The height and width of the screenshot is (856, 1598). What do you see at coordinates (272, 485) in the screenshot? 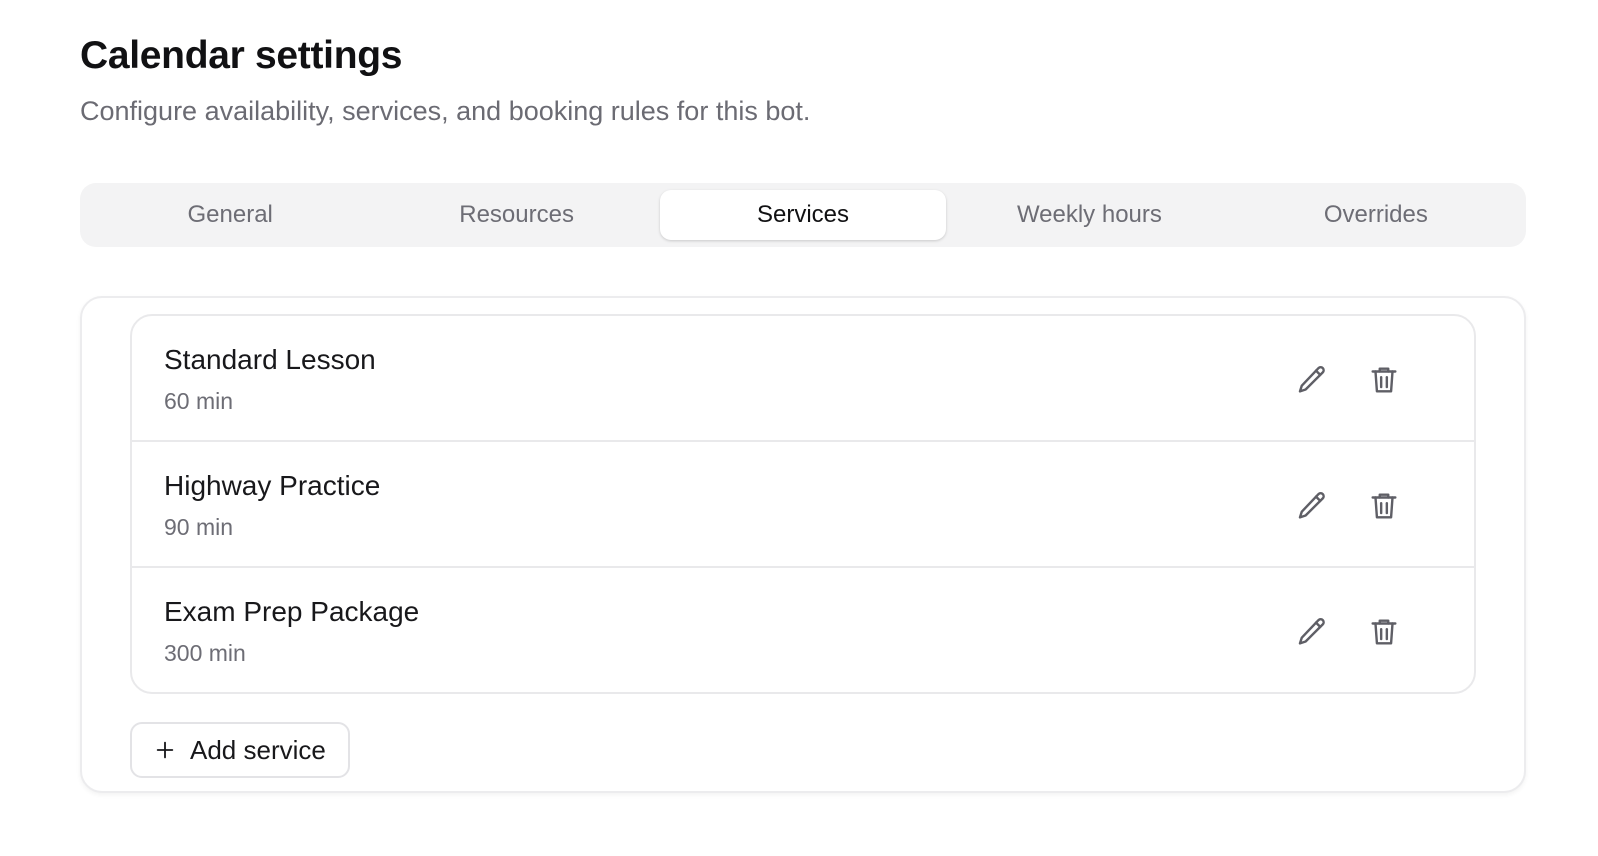
I see `service-name: Highway Practice` at bounding box center [272, 485].